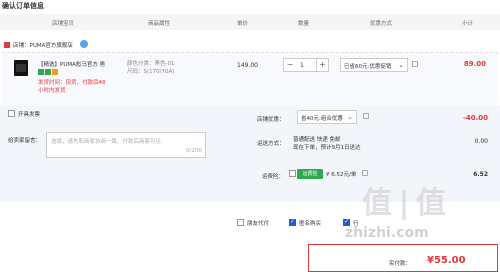  I want to click on column-header: 商品属性, so click(159, 24).